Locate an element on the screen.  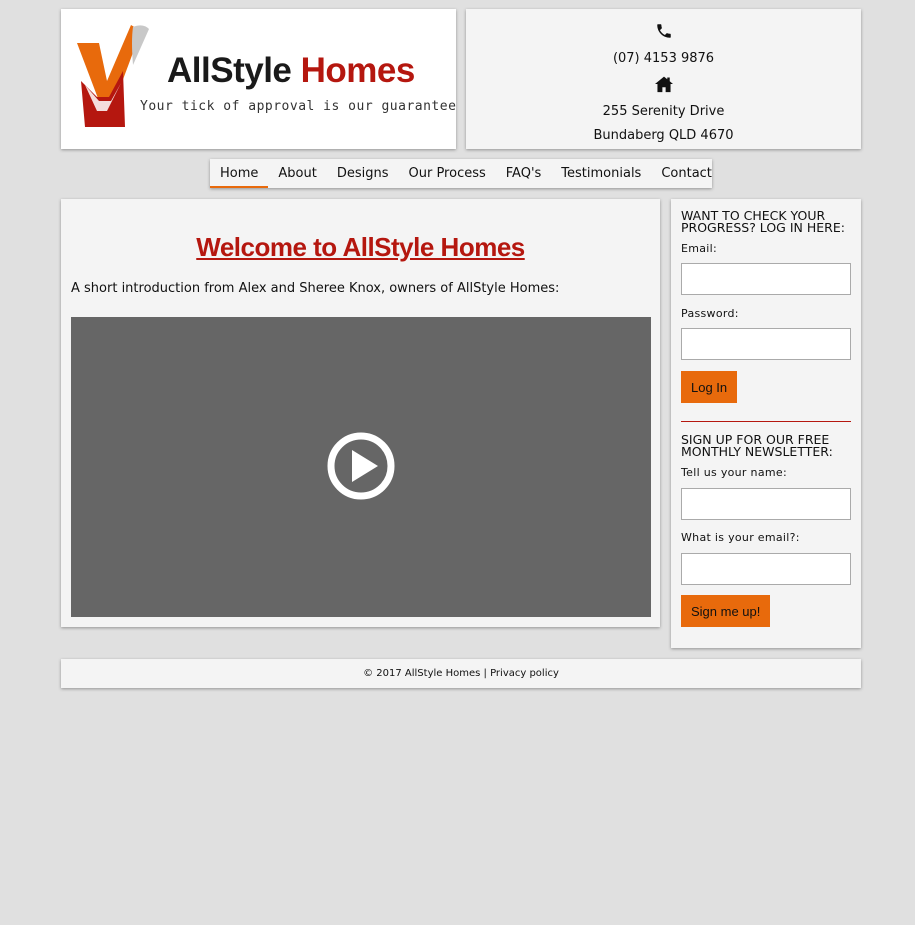
brand-name-part2: Homes is located at coordinates (358, 70).